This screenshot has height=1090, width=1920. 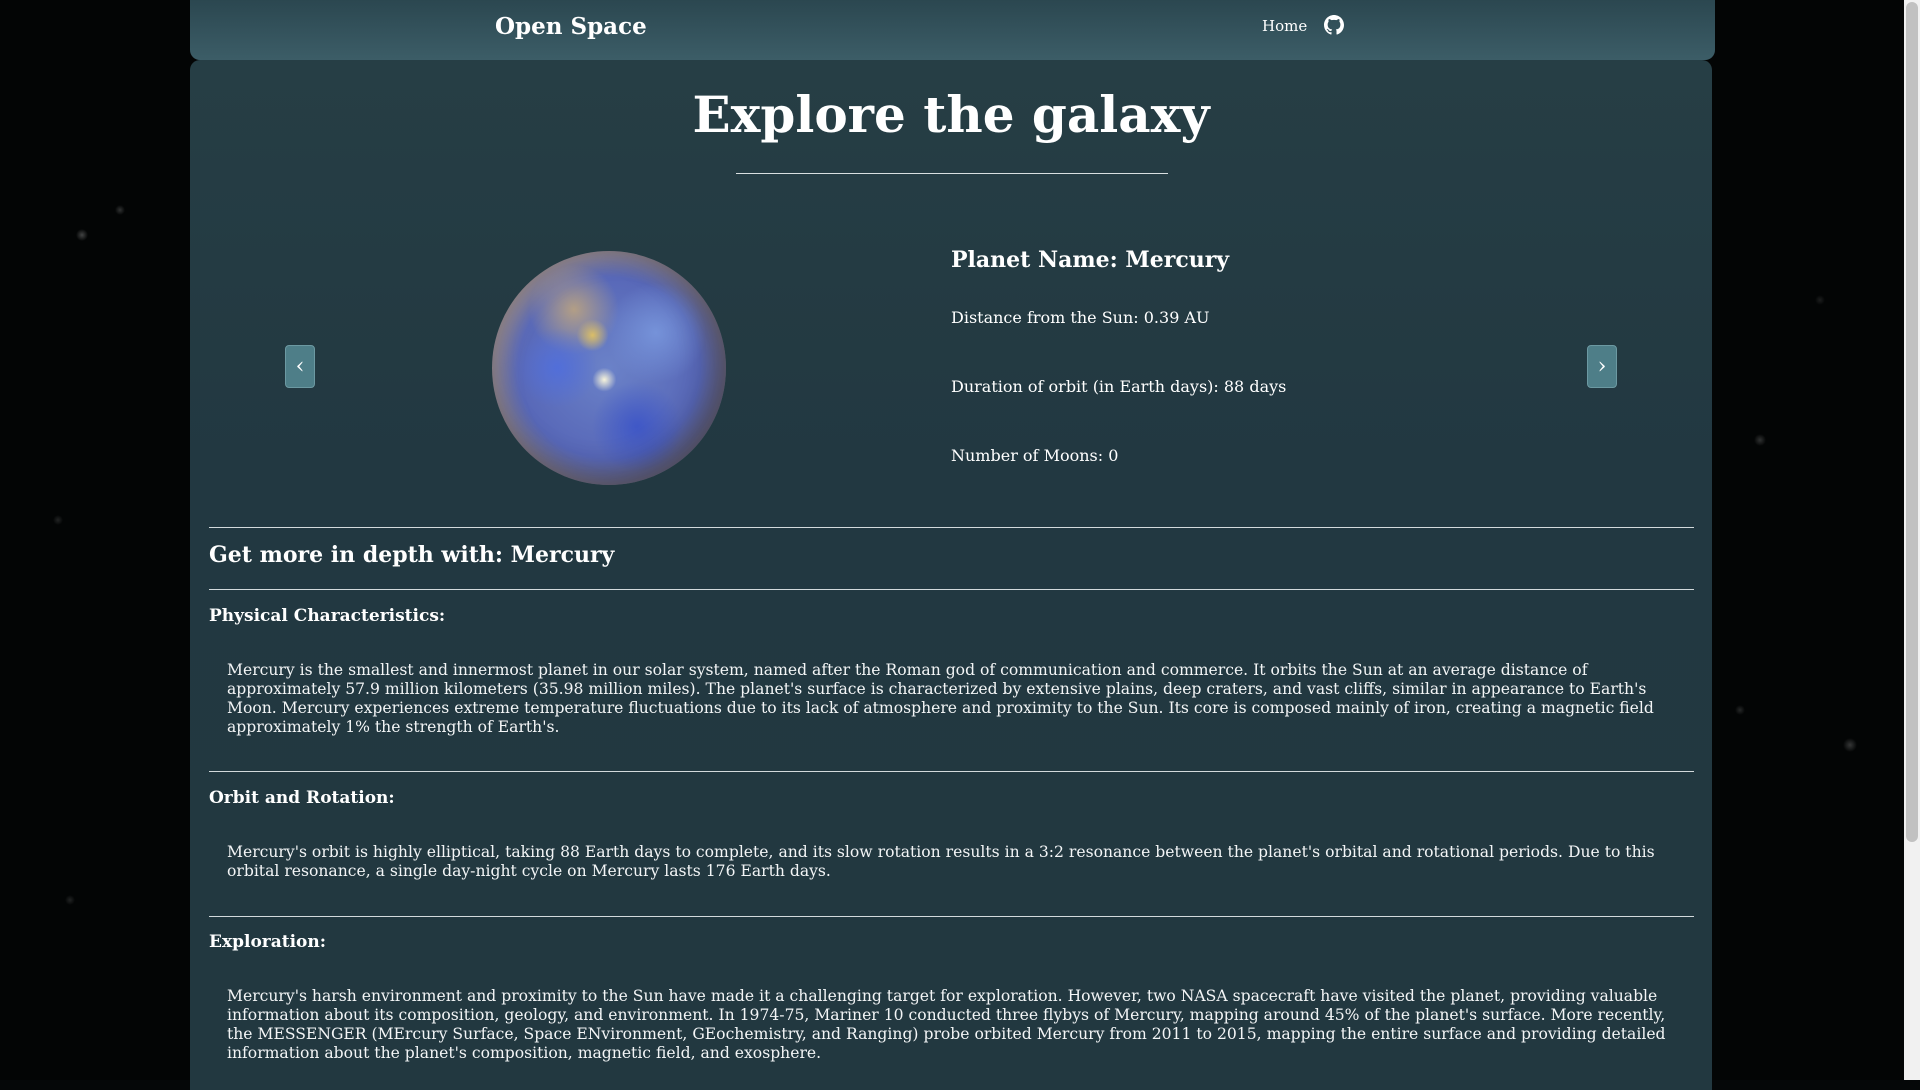 I want to click on section-title-physical: Physical Characteristics:, so click(x=327, y=616).